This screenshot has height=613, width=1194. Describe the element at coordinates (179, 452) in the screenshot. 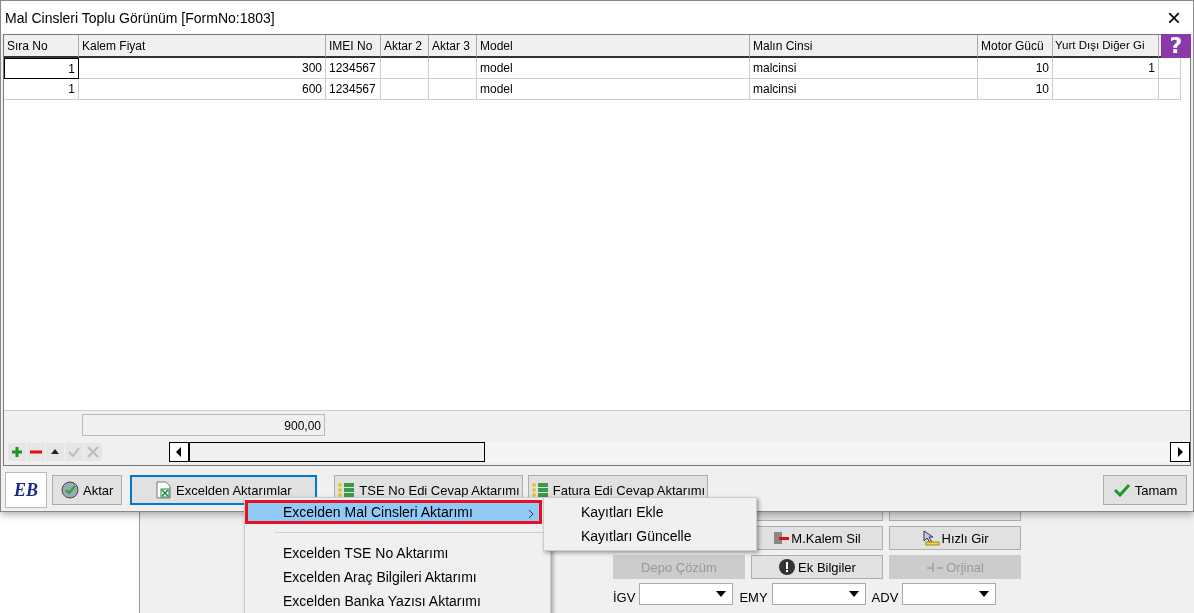

I see `scroll-left-icon` at that location.